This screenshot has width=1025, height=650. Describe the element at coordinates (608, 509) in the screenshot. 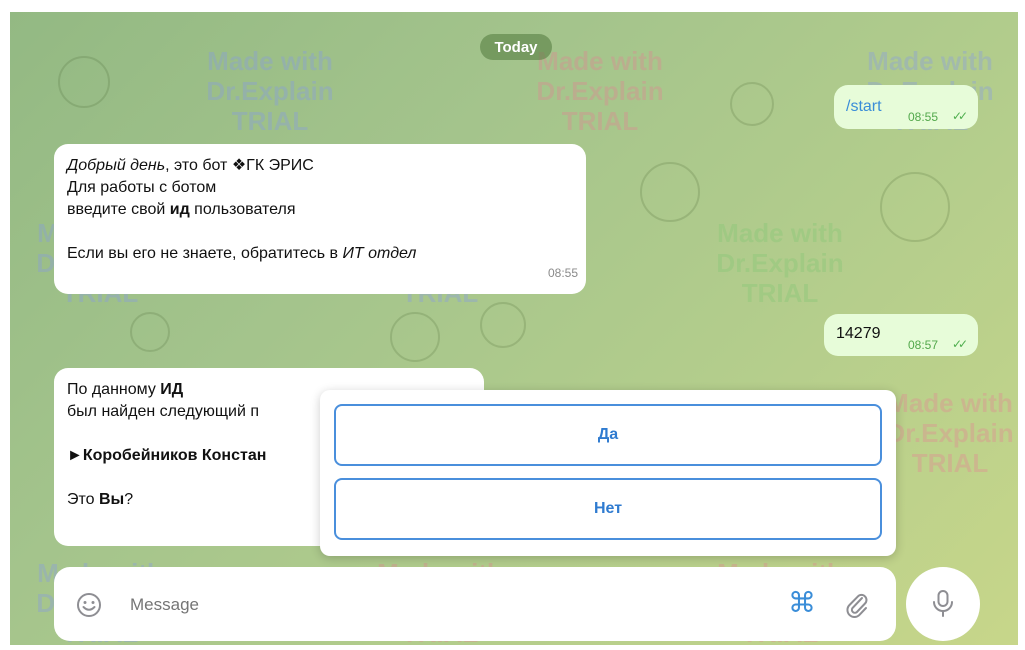

I see `keyboard-button-no: Нет` at that location.